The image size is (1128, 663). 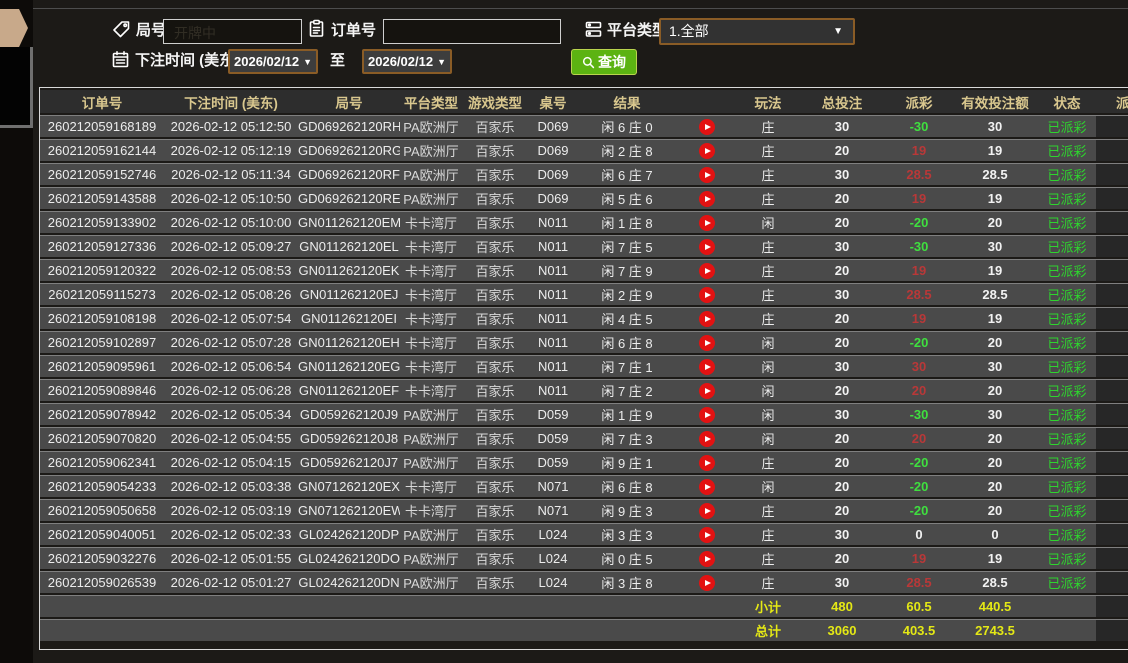 What do you see at coordinates (919, 582) in the screenshot?
I see `cell-payout: 28.5` at bounding box center [919, 582].